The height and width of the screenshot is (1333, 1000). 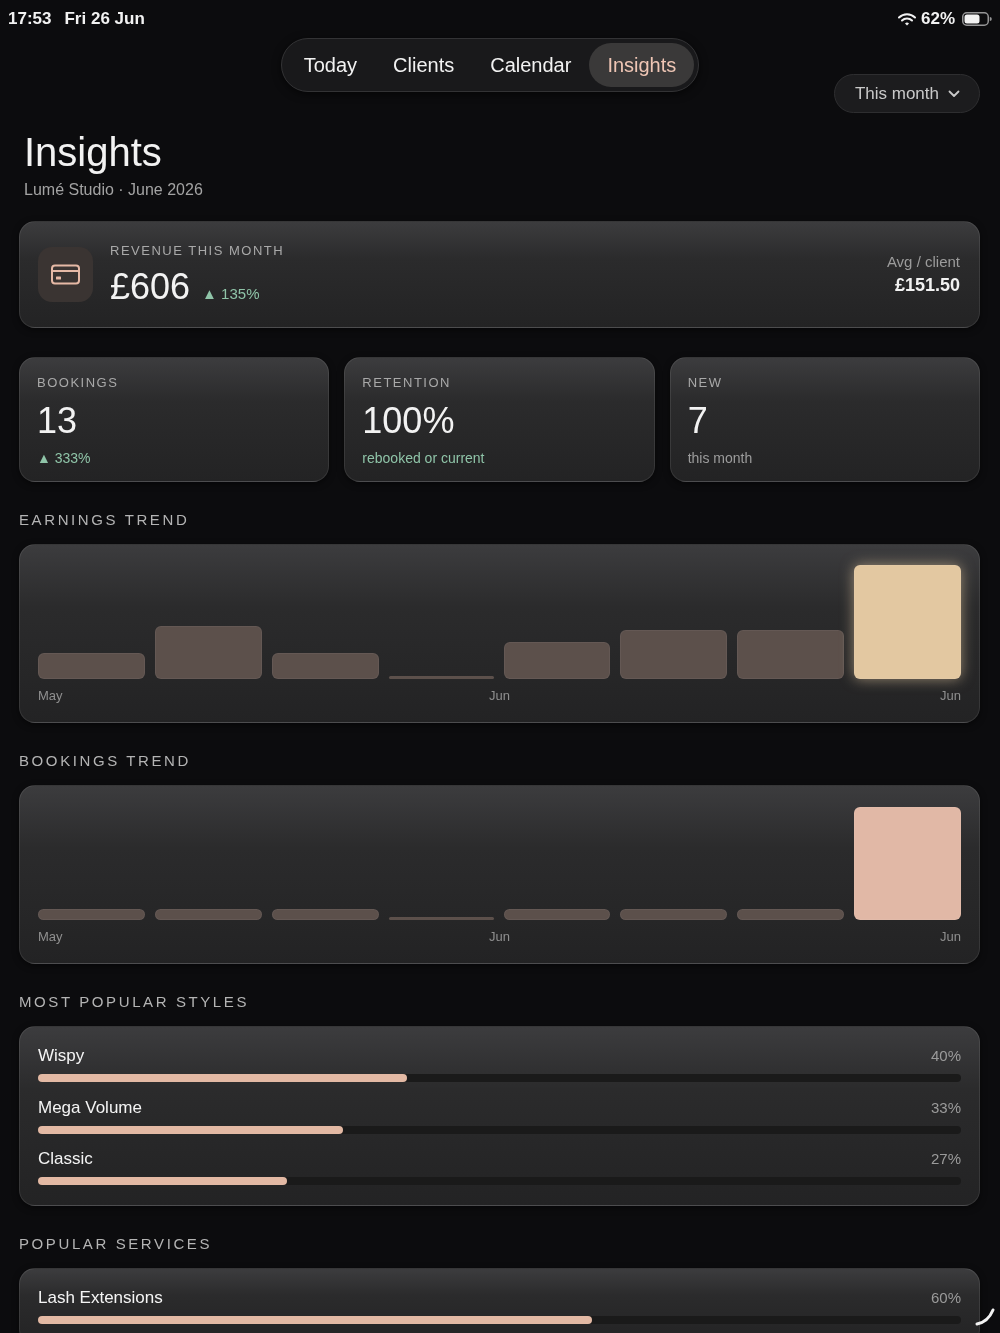 What do you see at coordinates (424, 65) in the screenshot?
I see `nav-tab: Clients` at bounding box center [424, 65].